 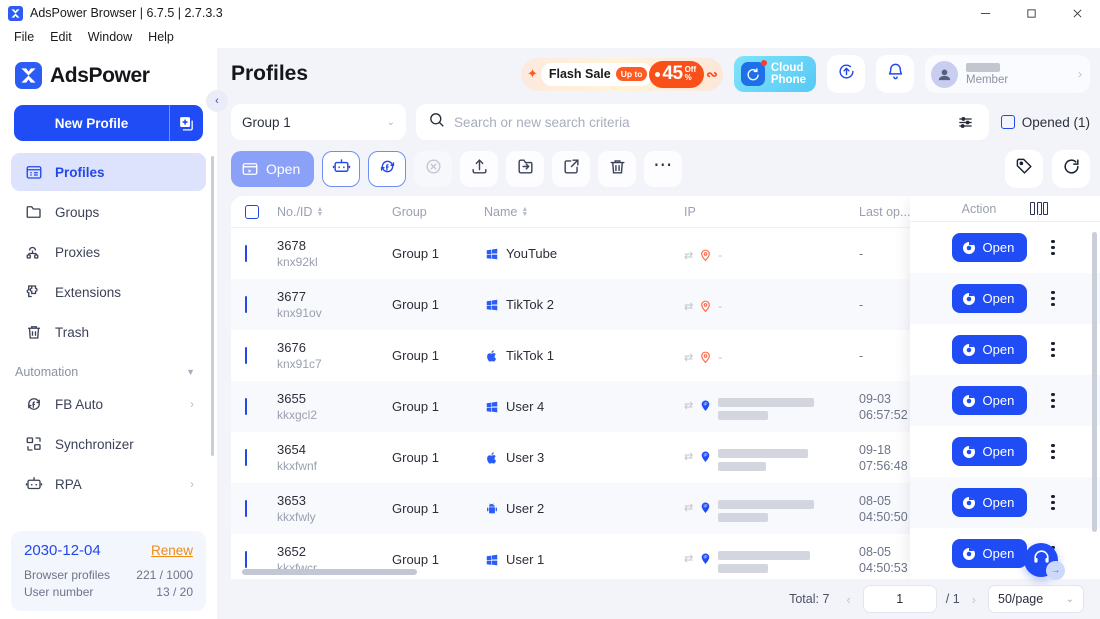 I want to click on column-header-ip: IP, so click(x=771, y=212).